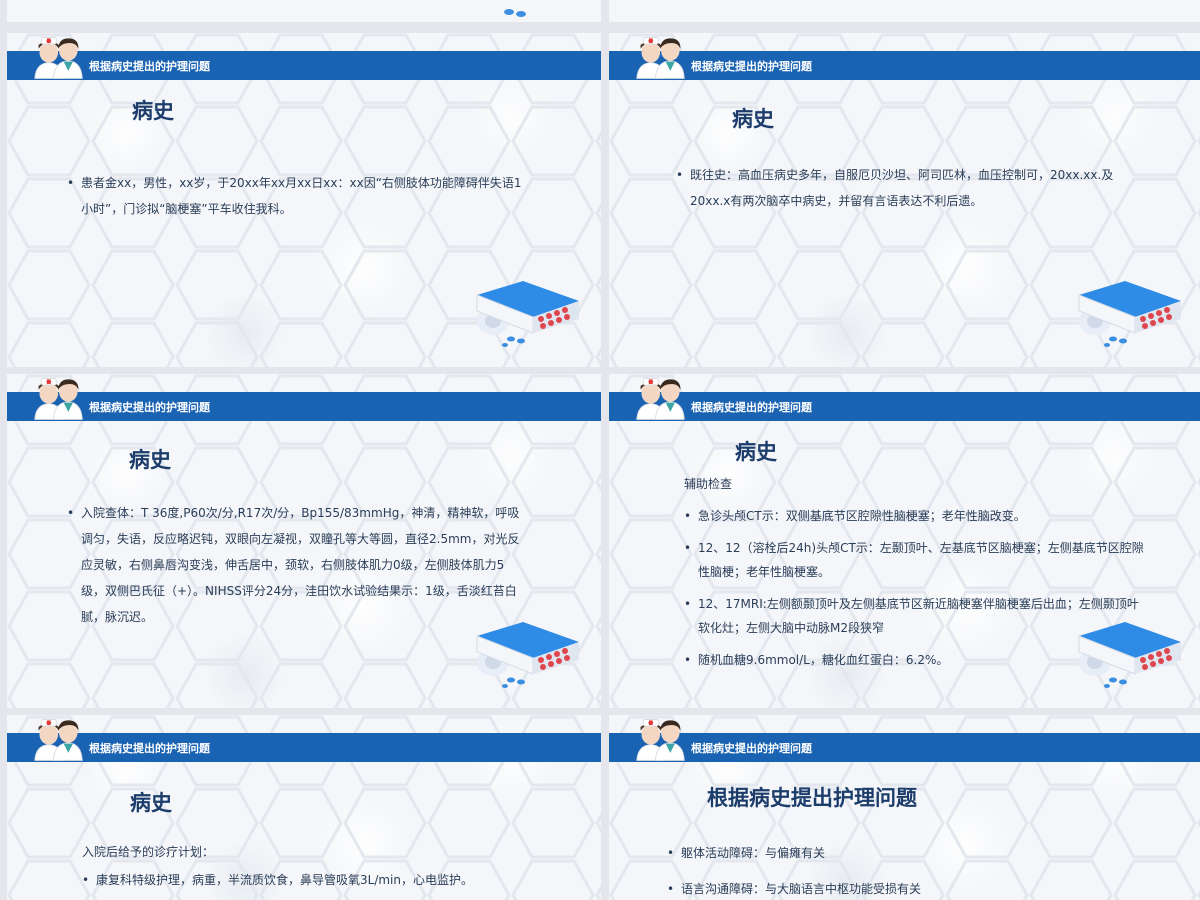 The image size is (1200, 900). Describe the element at coordinates (708, 484) in the screenshot. I see `section-intro: 辅助检查` at that location.